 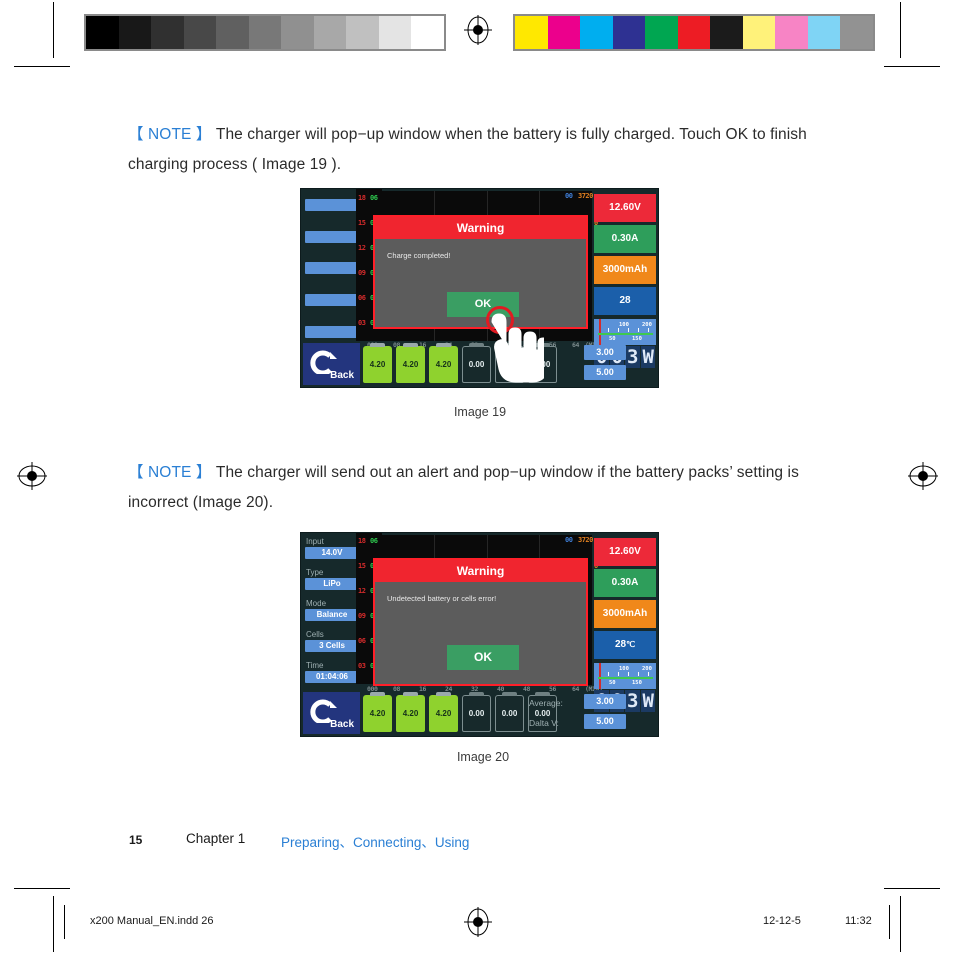 I want to click on back-button-label: Back, so click(x=342, y=375).